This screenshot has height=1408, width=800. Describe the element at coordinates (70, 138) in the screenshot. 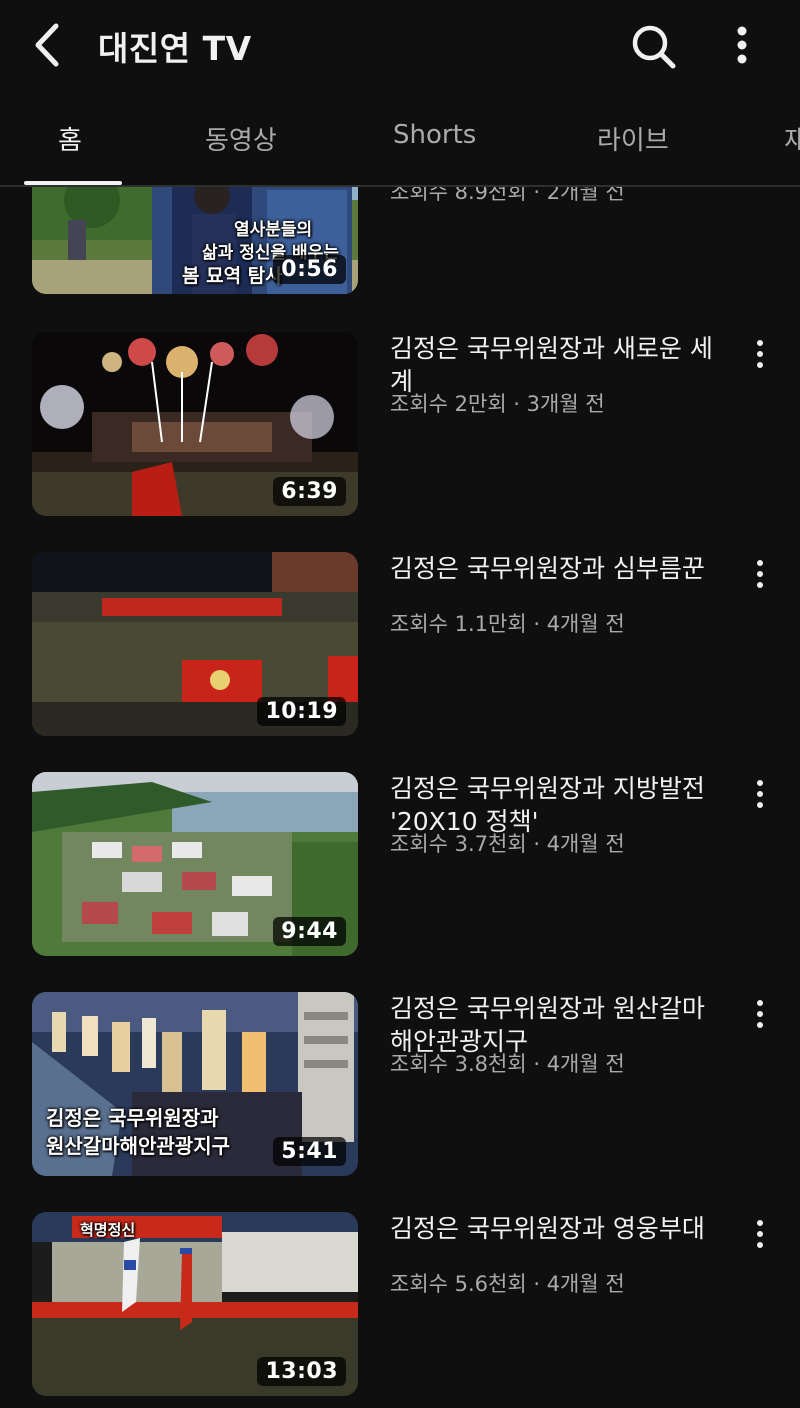

I see `tab-home: 홈` at that location.